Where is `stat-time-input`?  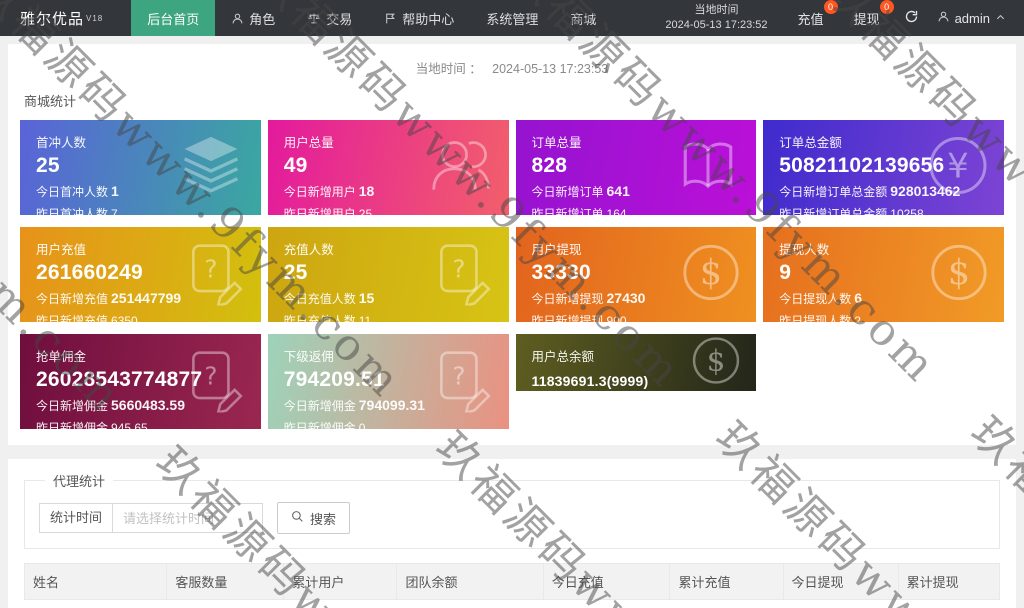 stat-time-input is located at coordinates (188, 518).